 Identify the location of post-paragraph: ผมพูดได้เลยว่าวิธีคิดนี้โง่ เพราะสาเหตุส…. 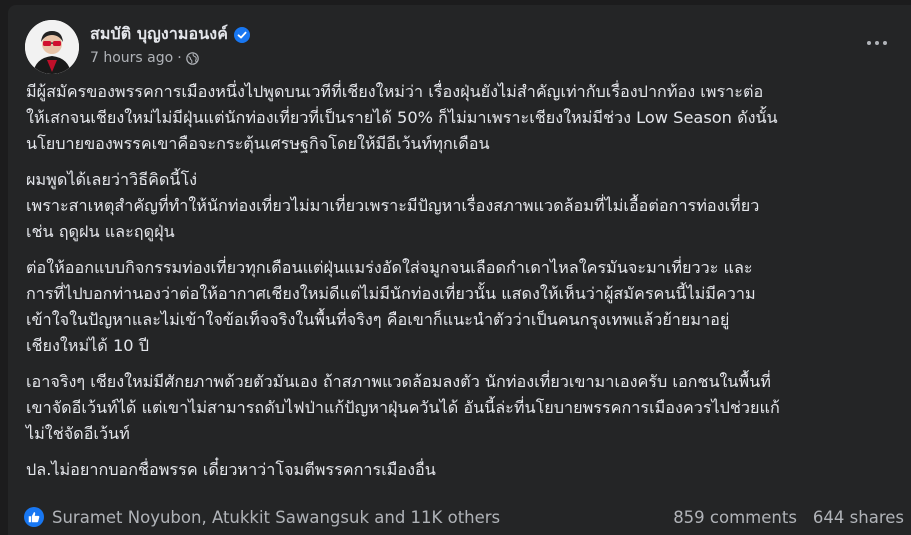
(393, 205).